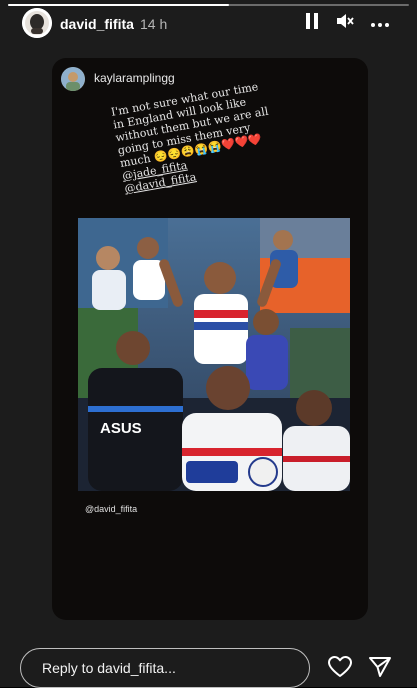  Describe the element at coordinates (97, 24) in the screenshot. I see `story-username: david_fifita` at that location.